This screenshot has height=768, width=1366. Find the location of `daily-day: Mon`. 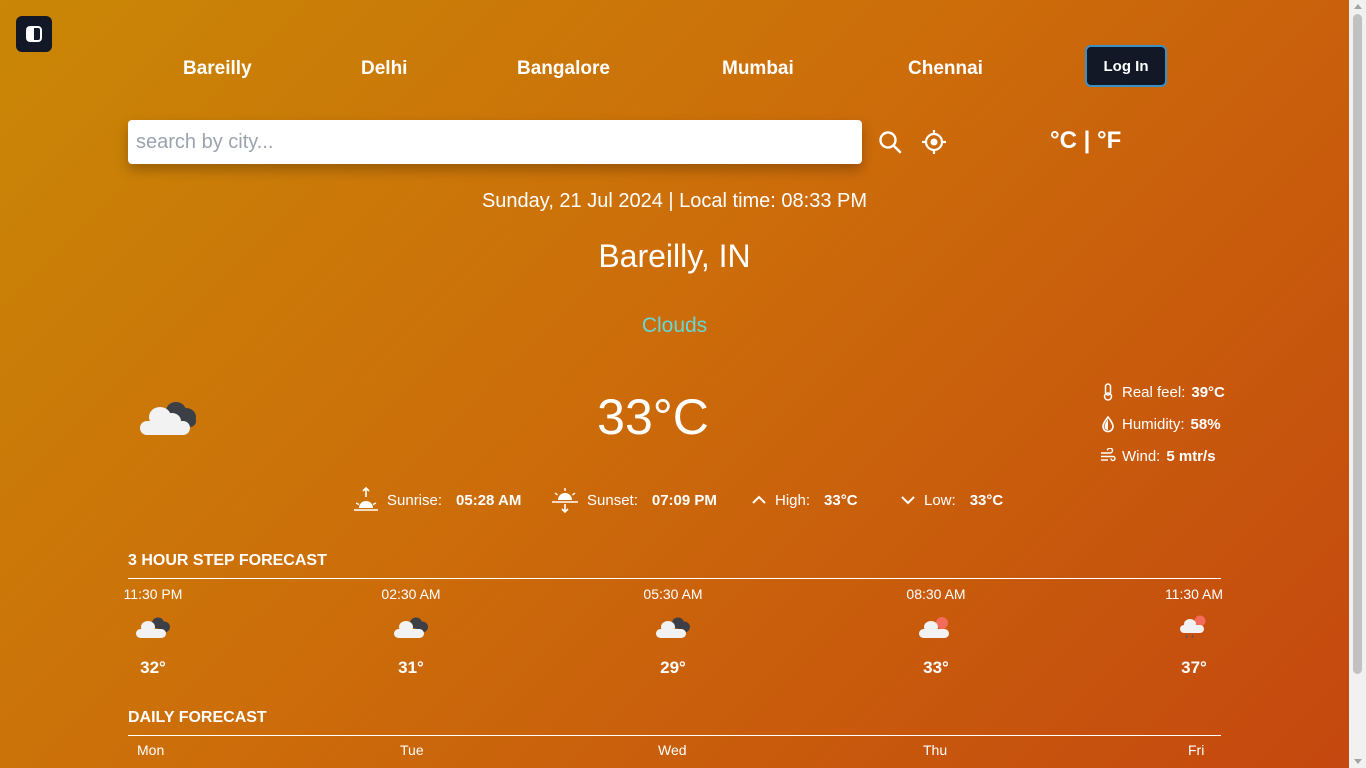

daily-day: Mon is located at coordinates (151, 750).